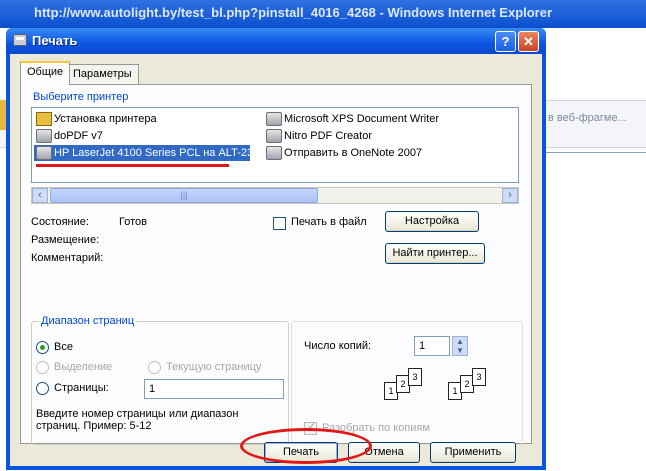 This screenshot has width=646, height=471. I want to click on printer-item-nitro: Nitro PDF Creator, so click(318, 136).